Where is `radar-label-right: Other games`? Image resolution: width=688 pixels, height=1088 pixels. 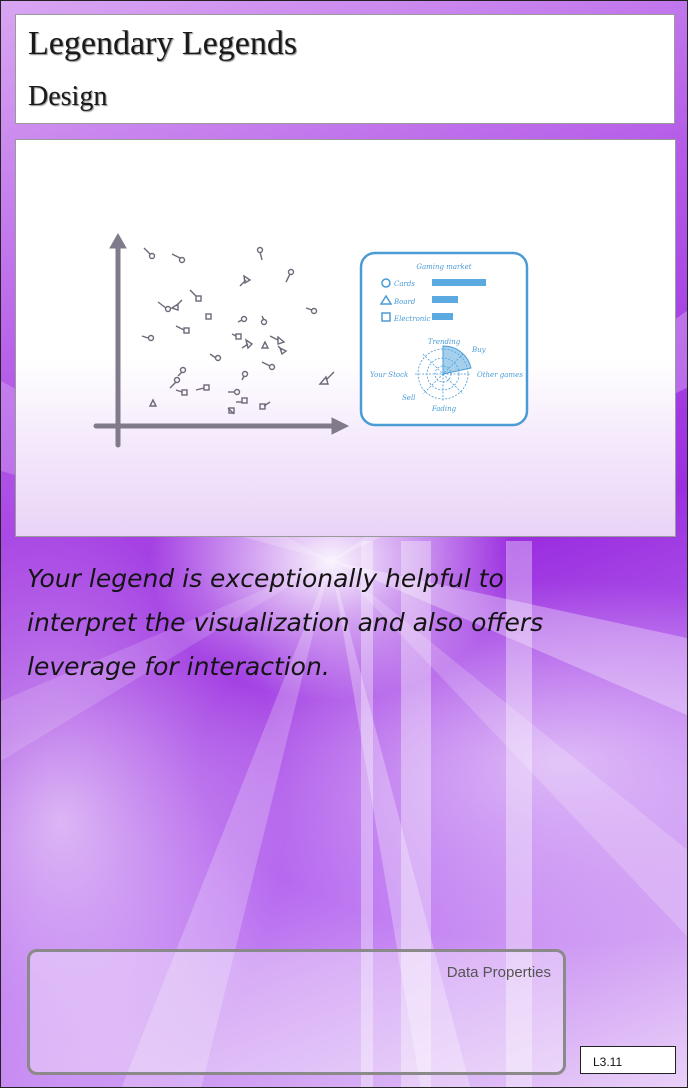
radar-label-right: Other games is located at coordinates (500, 375).